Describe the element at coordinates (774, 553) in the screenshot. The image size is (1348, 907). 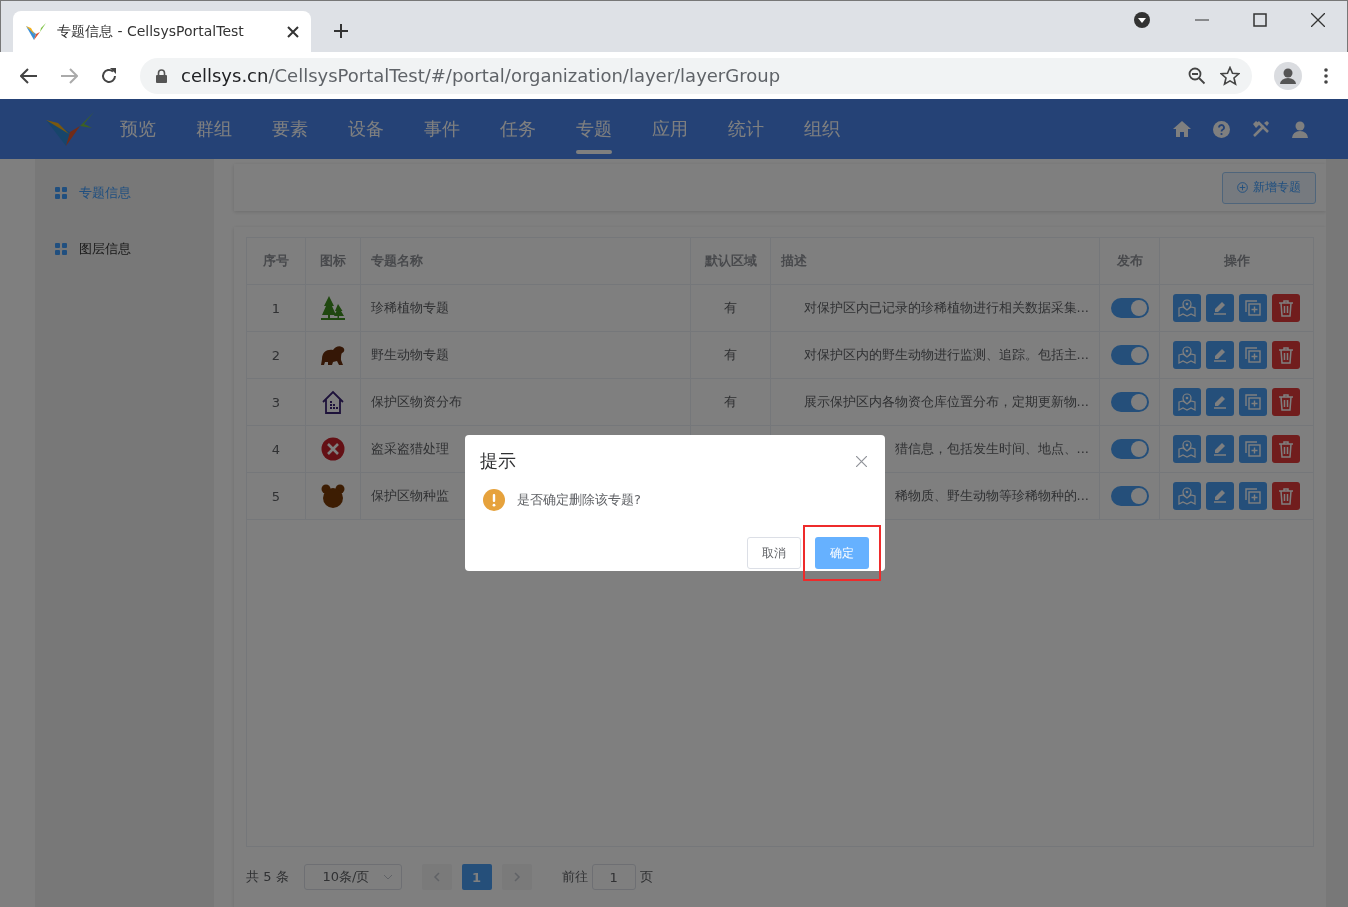
I see `cancel-button: 取消` at that location.